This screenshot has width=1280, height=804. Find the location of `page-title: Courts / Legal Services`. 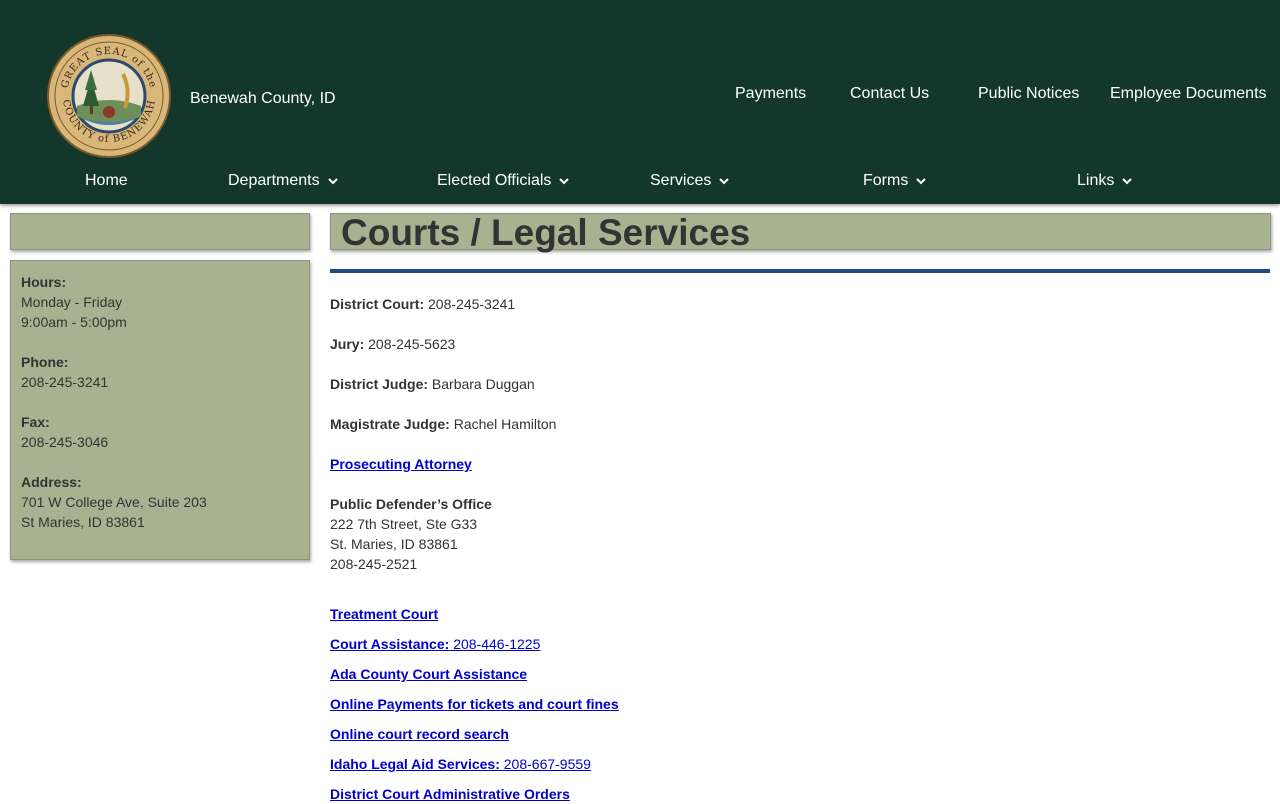

page-title: Courts / Legal Services is located at coordinates (546, 232).